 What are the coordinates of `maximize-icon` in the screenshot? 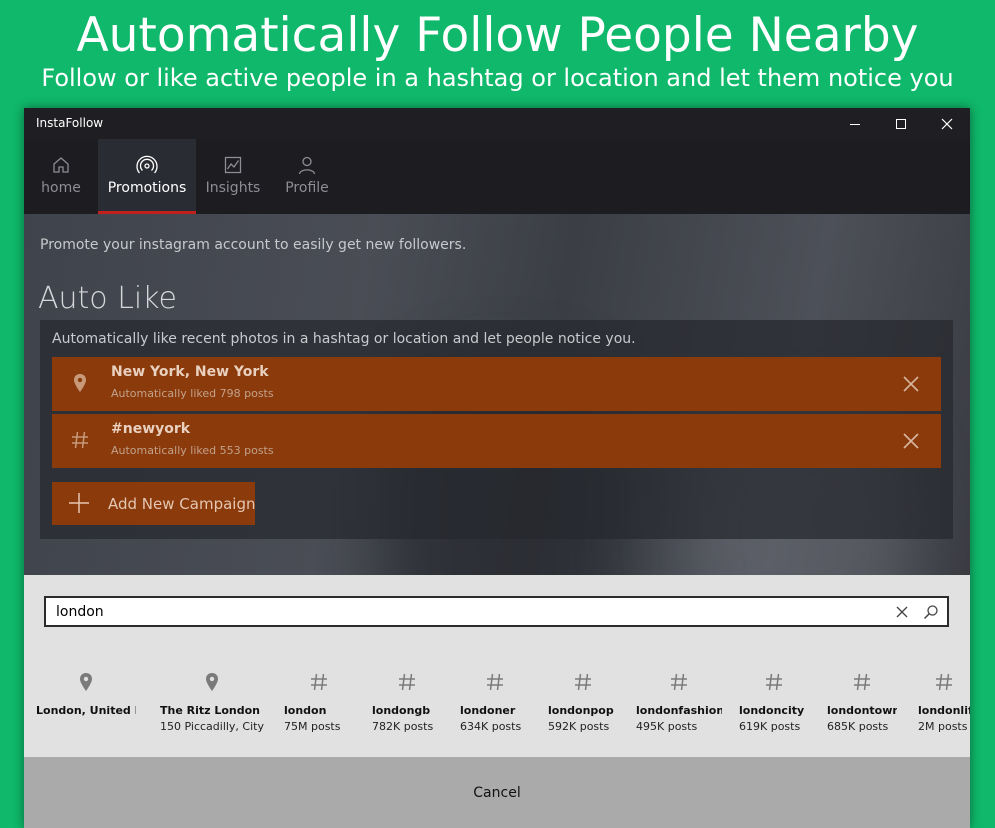 It's located at (901, 123).